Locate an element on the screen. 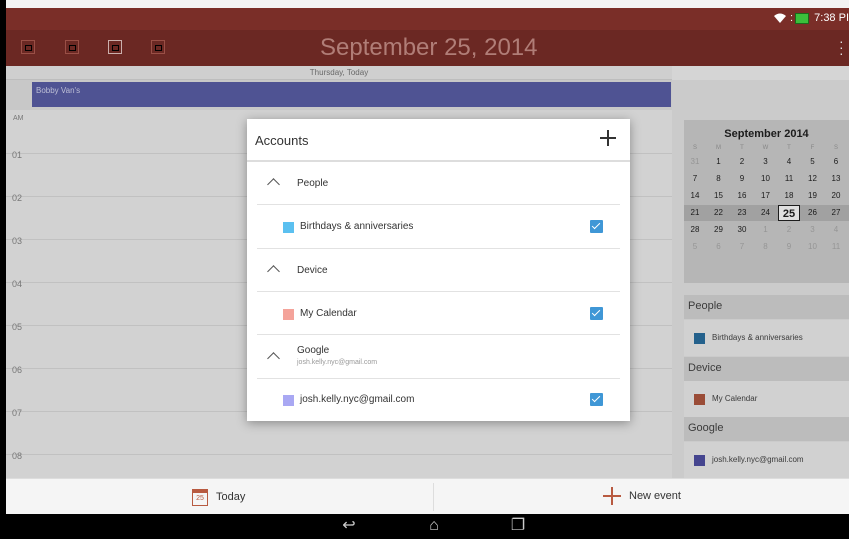 Image resolution: width=849 pixels, height=539 pixels. calendar-row: Birthdays & anniversaries is located at coordinates (438, 227).